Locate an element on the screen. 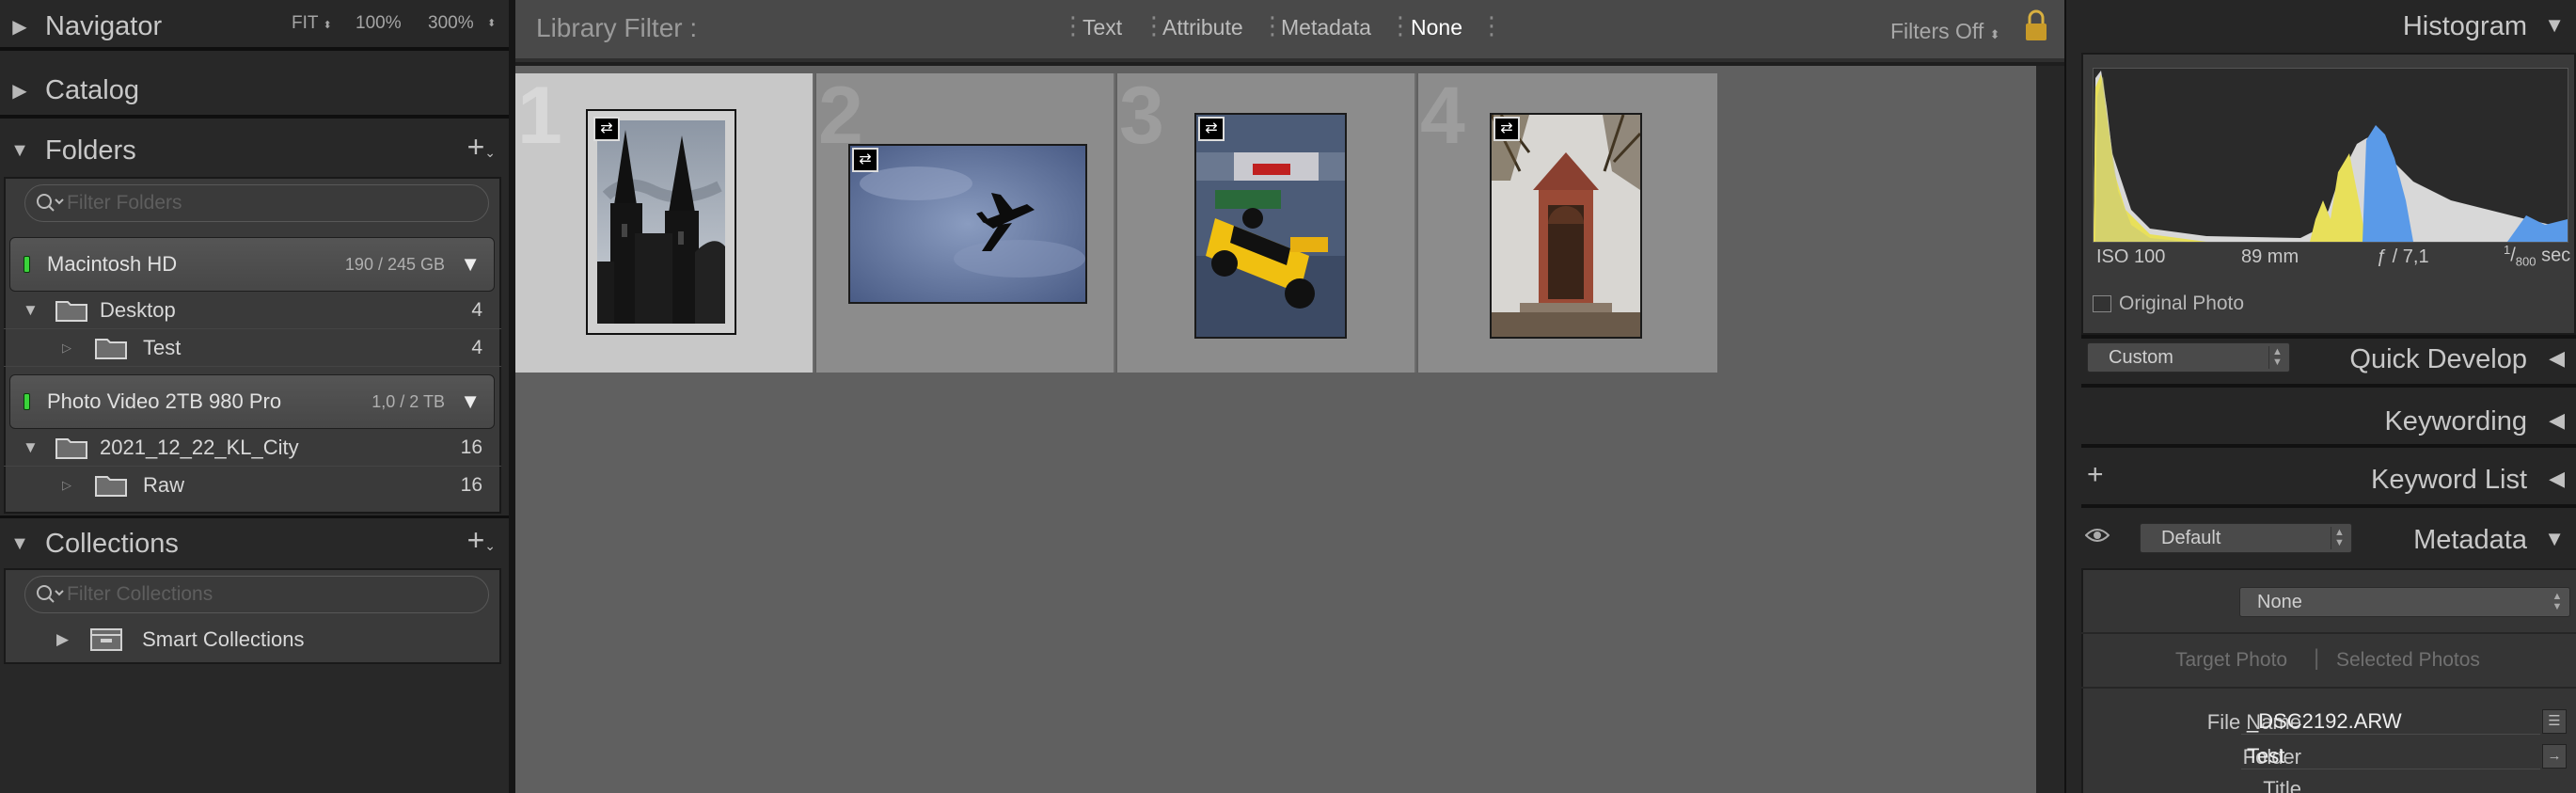 Image resolution: width=2576 pixels, height=793 pixels. airplane-photo-icon is located at coordinates (968, 224).